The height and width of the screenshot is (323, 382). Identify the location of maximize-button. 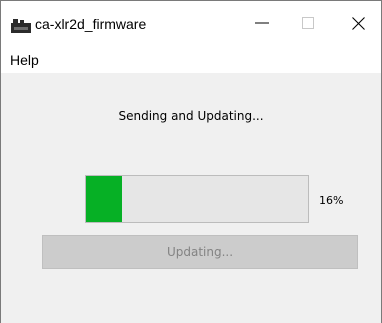
(308, 23).